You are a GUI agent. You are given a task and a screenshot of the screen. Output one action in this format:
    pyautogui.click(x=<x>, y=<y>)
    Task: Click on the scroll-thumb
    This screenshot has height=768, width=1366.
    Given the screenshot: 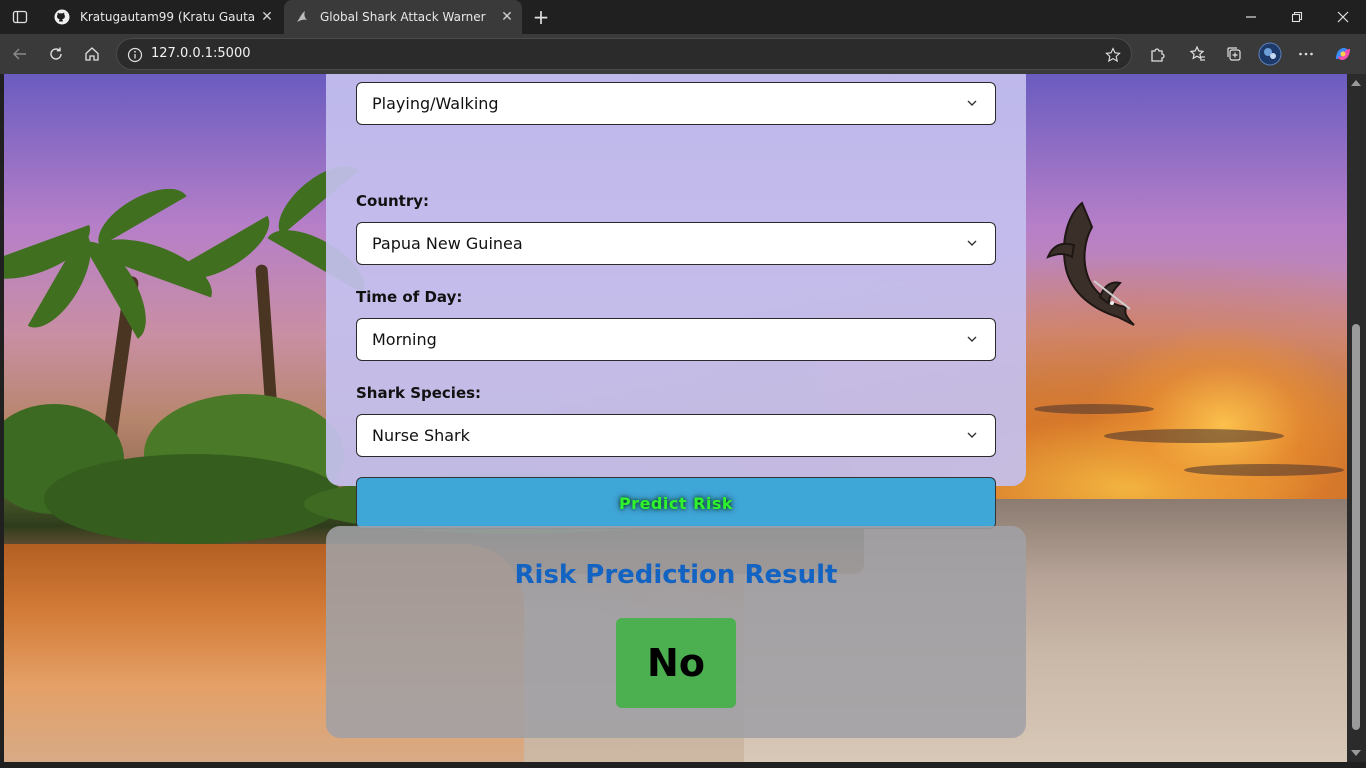 What is the action you would take?
    pyautogui.click(x=1356, y=527)
    